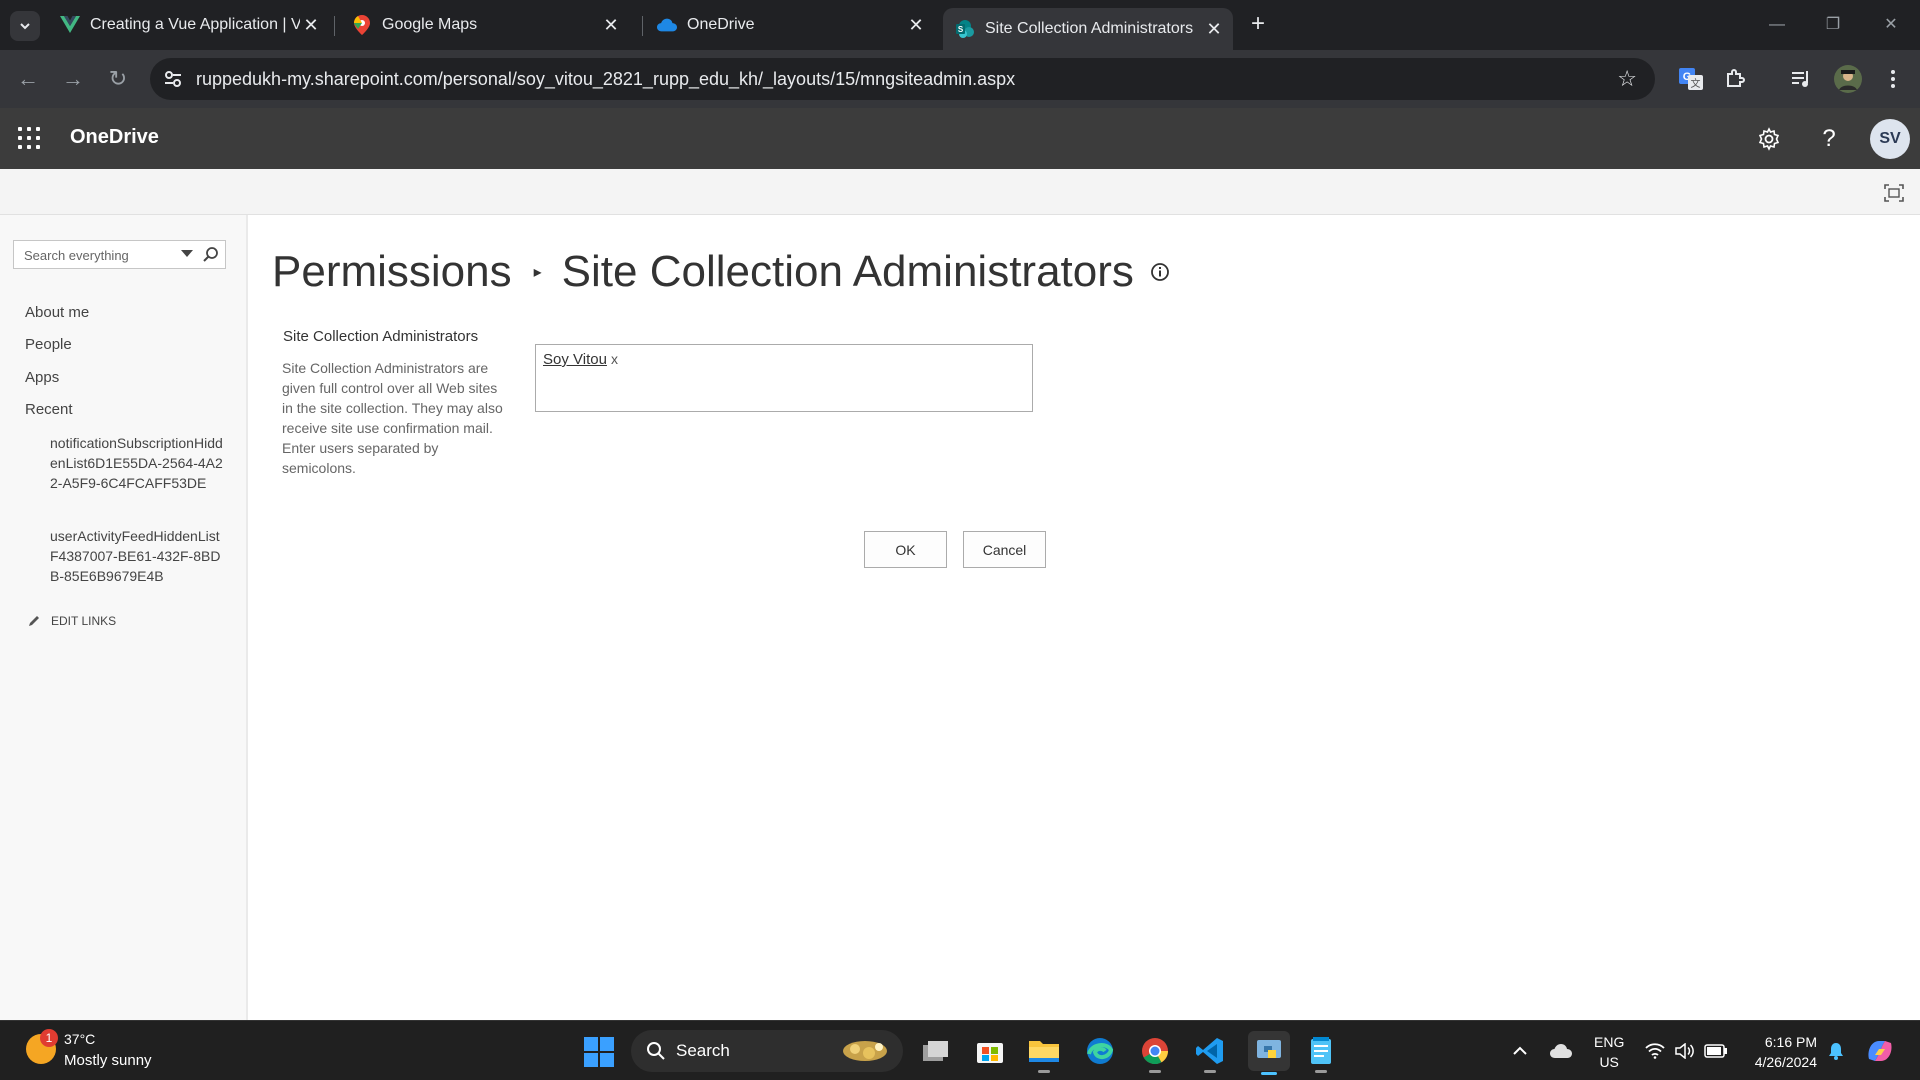 Image resolution: width=1920 pixels, height=1080 pixels. I want to click on notification-bell-icon, so click(1836, 1050).